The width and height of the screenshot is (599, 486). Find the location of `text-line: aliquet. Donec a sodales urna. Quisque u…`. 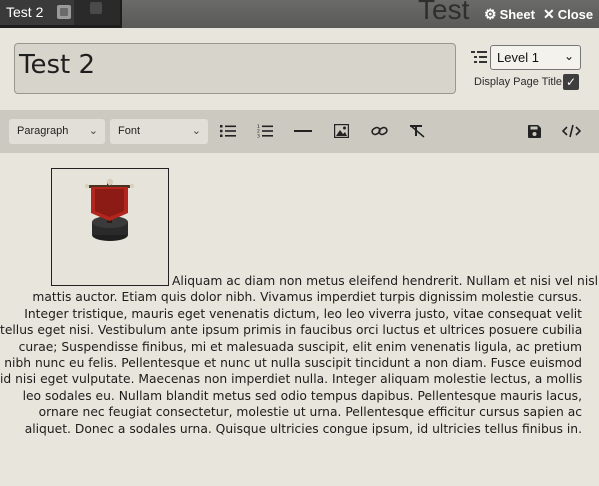

text-line: aliquet. Donec a sodales urna. Quisque u… is located at coordinates (303, 428).